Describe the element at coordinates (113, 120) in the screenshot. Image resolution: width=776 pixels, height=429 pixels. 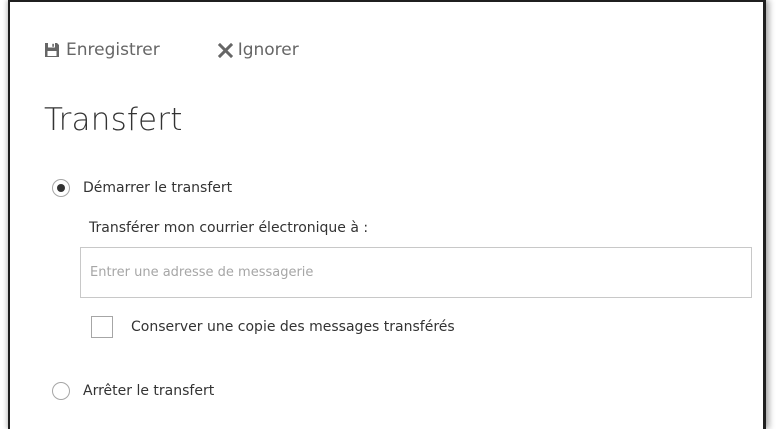
I see `page-title: Transfert` at that location.